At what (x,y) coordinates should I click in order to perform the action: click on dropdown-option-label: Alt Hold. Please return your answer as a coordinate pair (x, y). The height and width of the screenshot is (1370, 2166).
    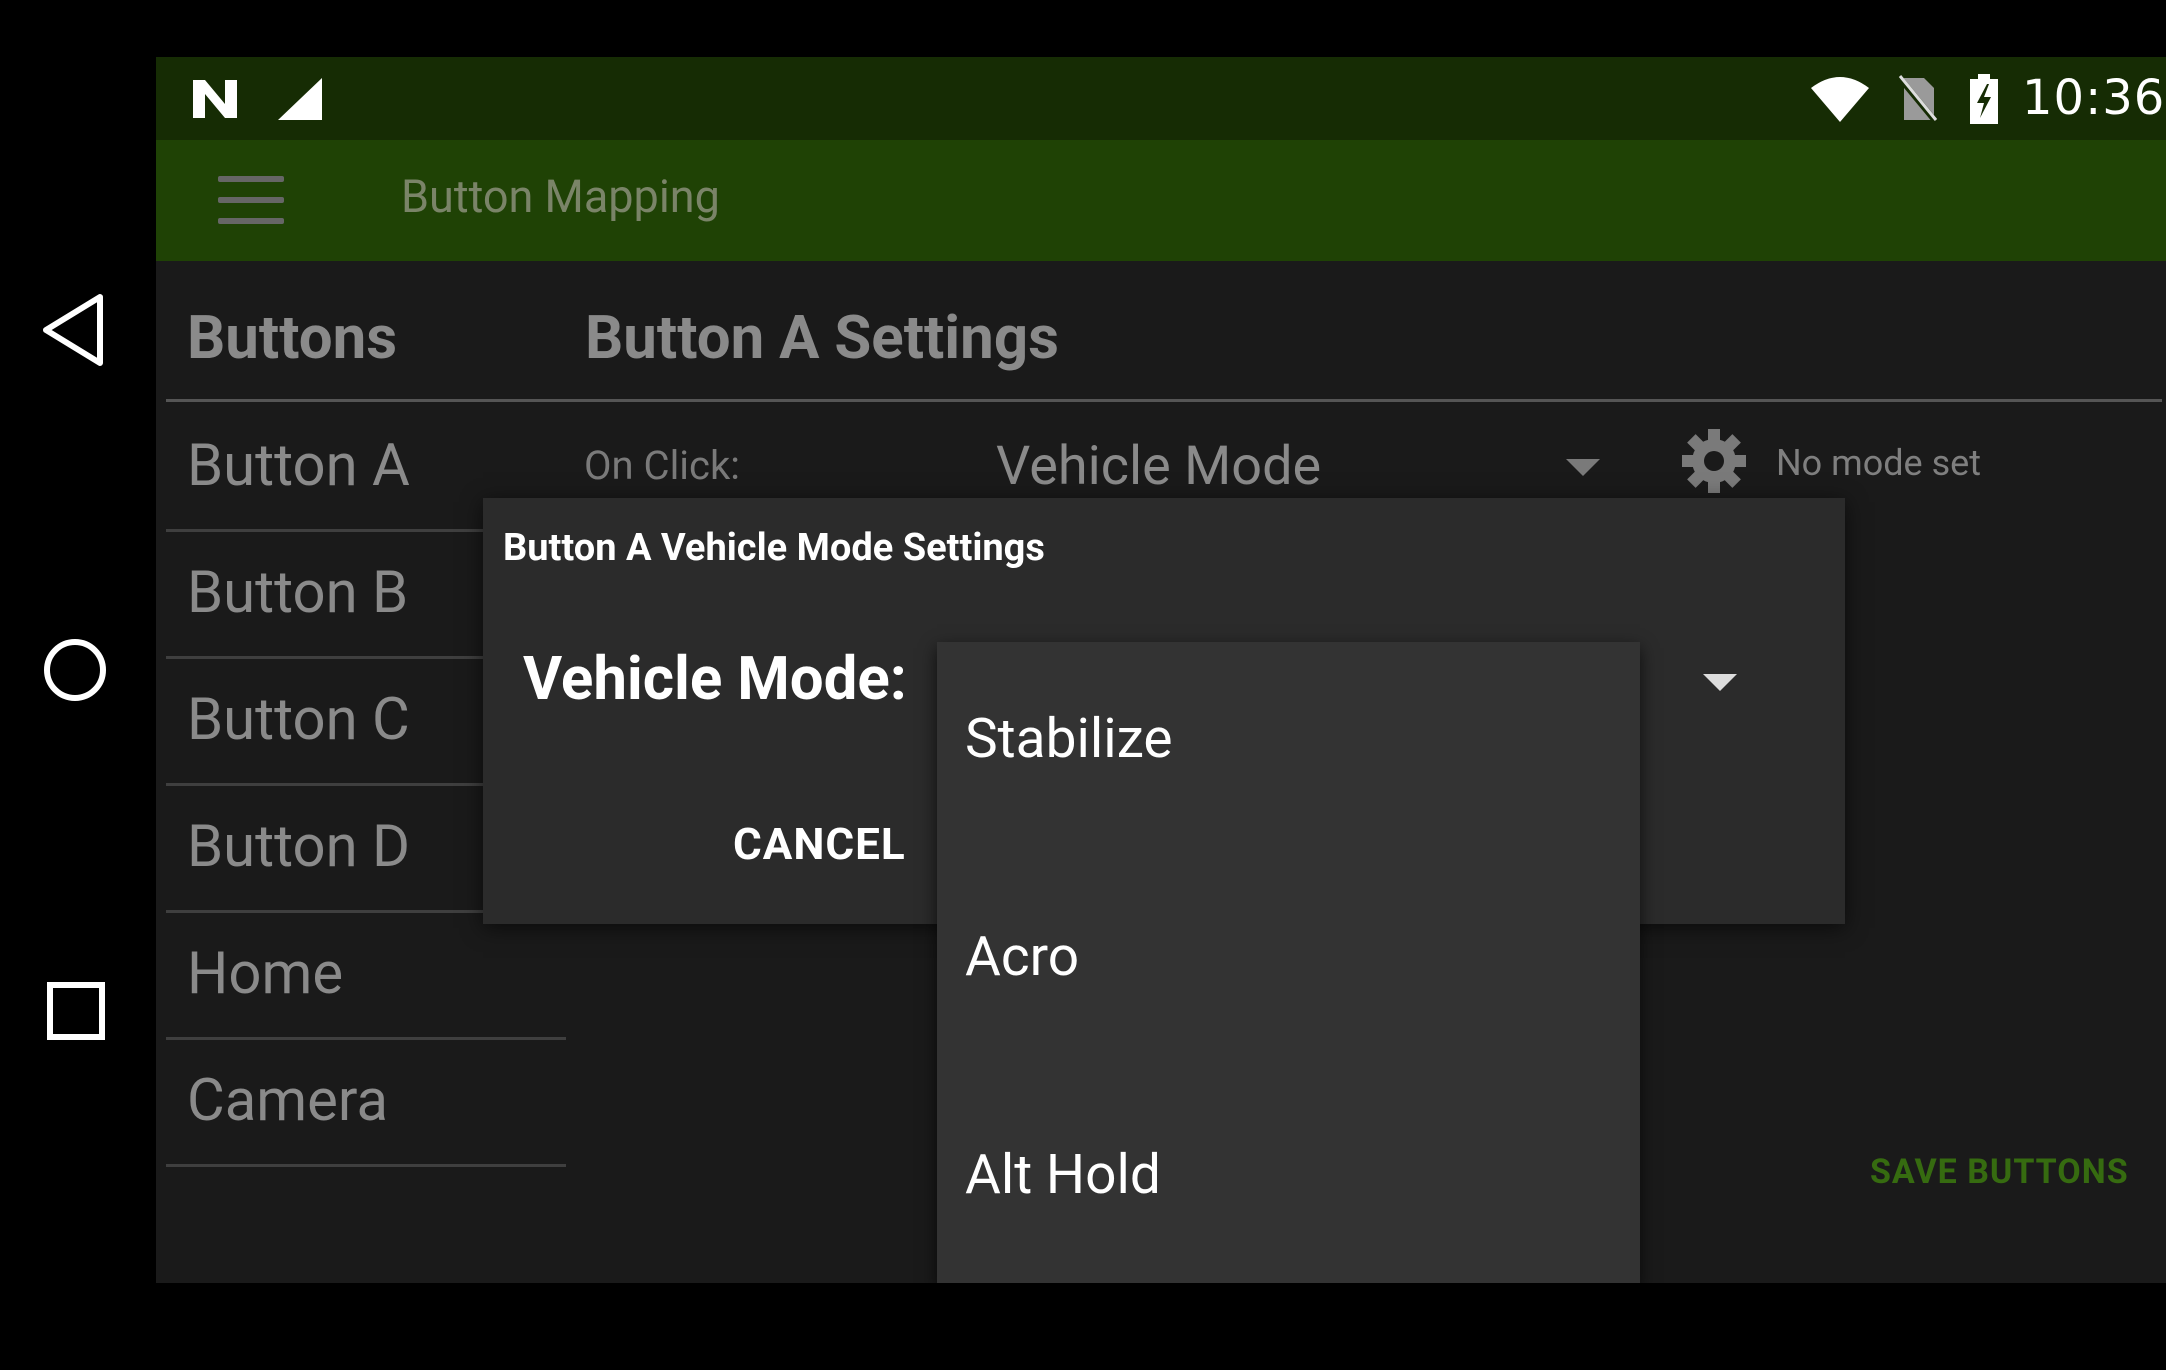
    Looking at the image, I should click on (1063, 1175).